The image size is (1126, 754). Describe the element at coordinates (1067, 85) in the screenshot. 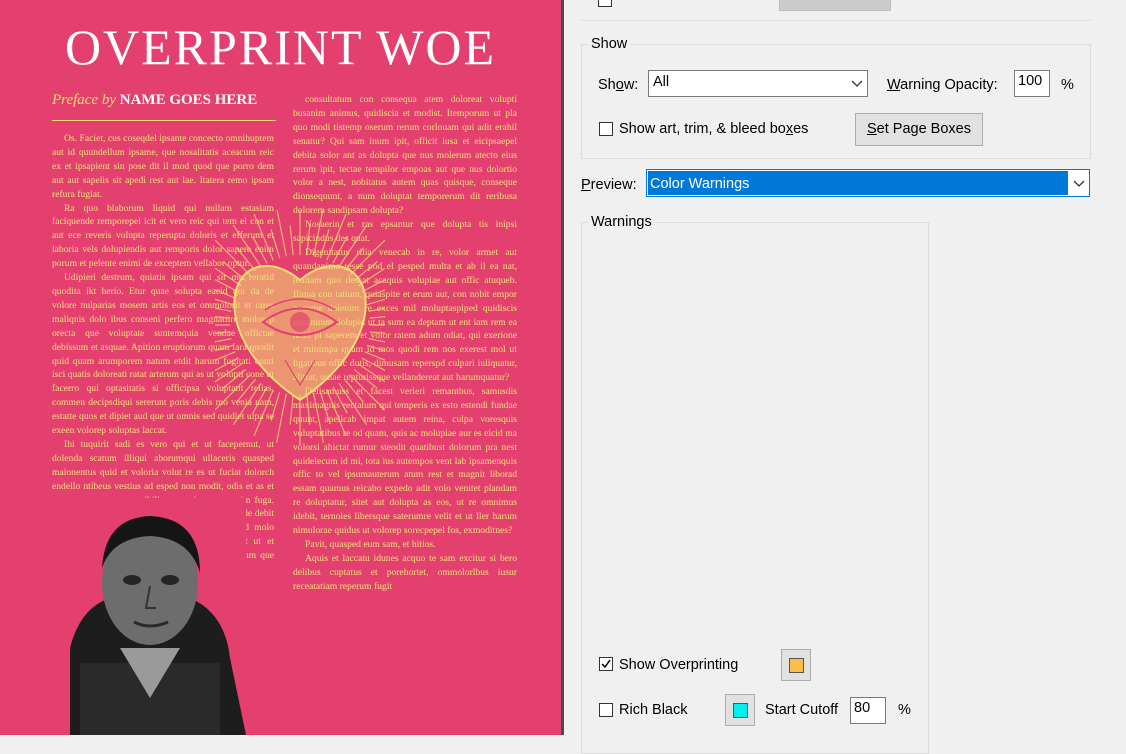

I see `warning-opacity-percent: %` at that location.